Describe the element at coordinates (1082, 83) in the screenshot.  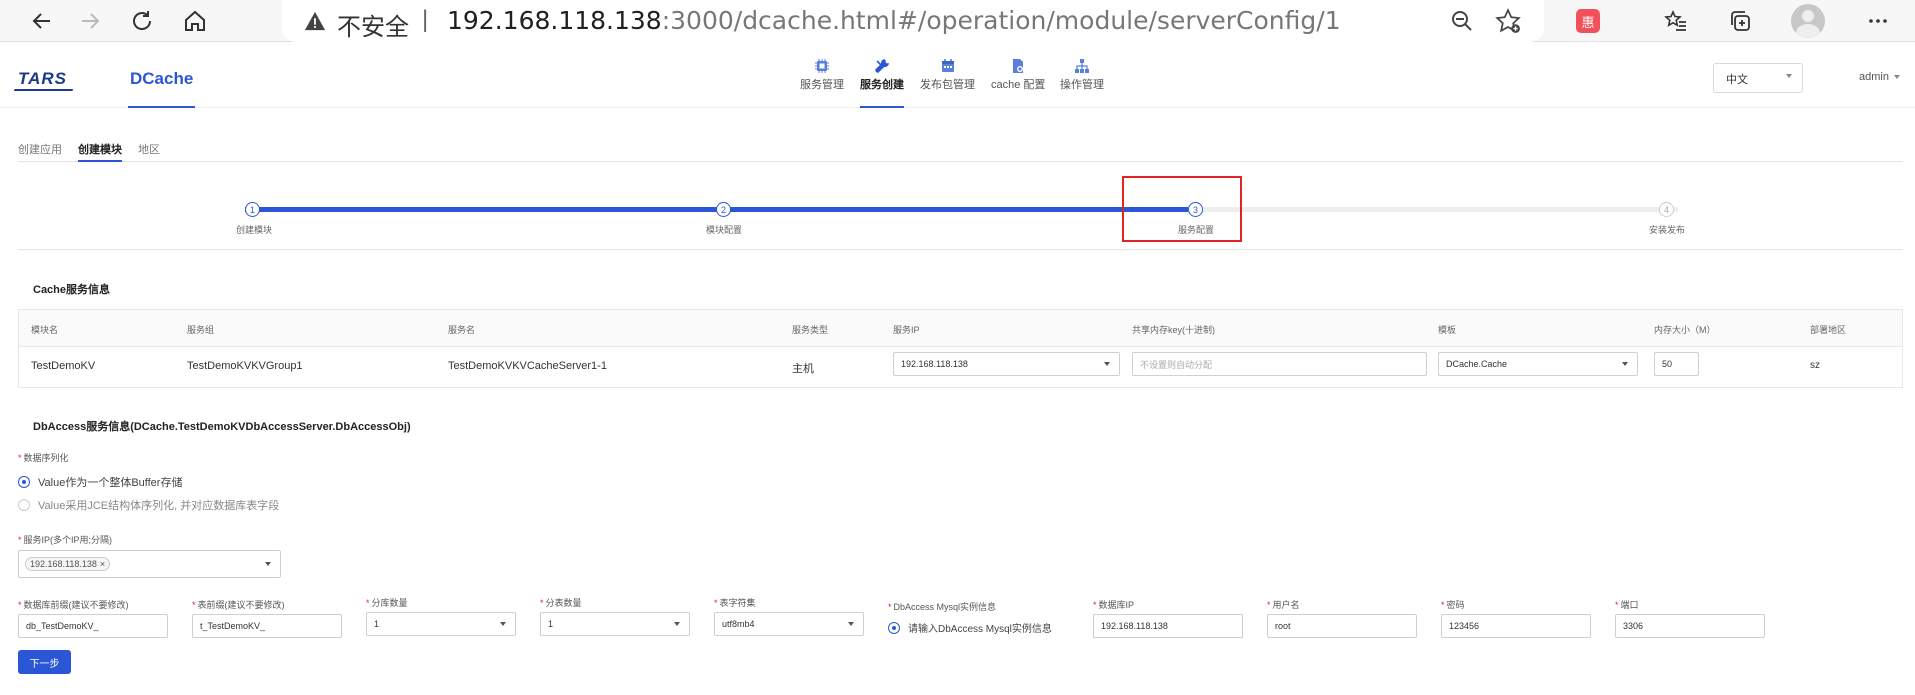
I see `nav-operation-management: 操作管理` at that location.